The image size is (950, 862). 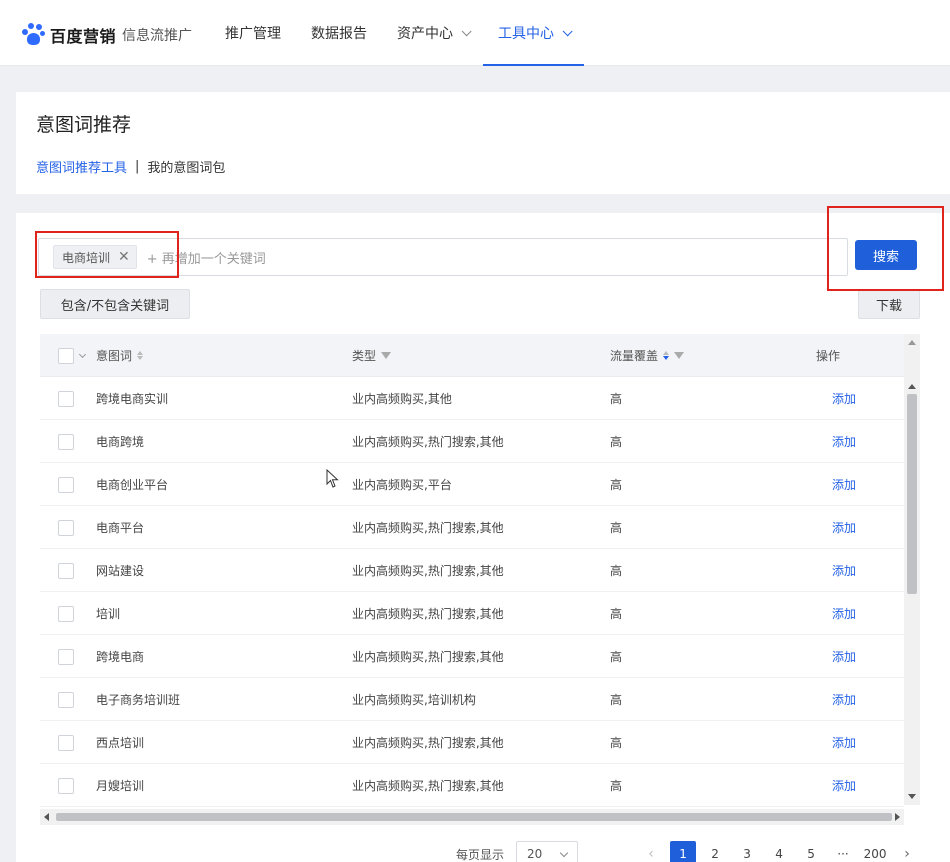 I want to click on vertical-scrollbar, so click(x=912, y=569).